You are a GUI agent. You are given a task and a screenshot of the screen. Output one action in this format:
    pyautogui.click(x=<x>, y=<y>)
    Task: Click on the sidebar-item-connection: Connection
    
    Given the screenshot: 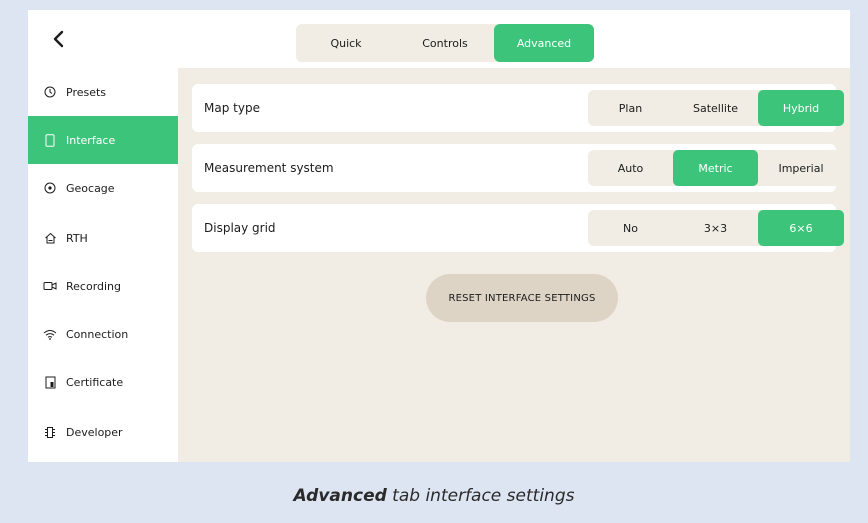 What is the action you would take?
    pyautogui.click(x=103, y=334)
    